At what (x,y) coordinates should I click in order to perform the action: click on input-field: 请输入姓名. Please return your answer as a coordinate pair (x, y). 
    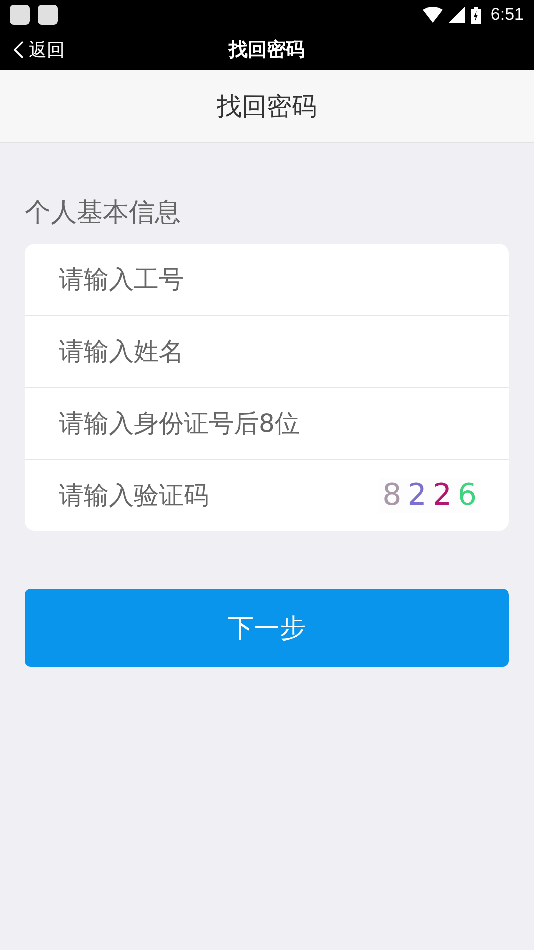
    Looking at the image, I should click on (269, 351).